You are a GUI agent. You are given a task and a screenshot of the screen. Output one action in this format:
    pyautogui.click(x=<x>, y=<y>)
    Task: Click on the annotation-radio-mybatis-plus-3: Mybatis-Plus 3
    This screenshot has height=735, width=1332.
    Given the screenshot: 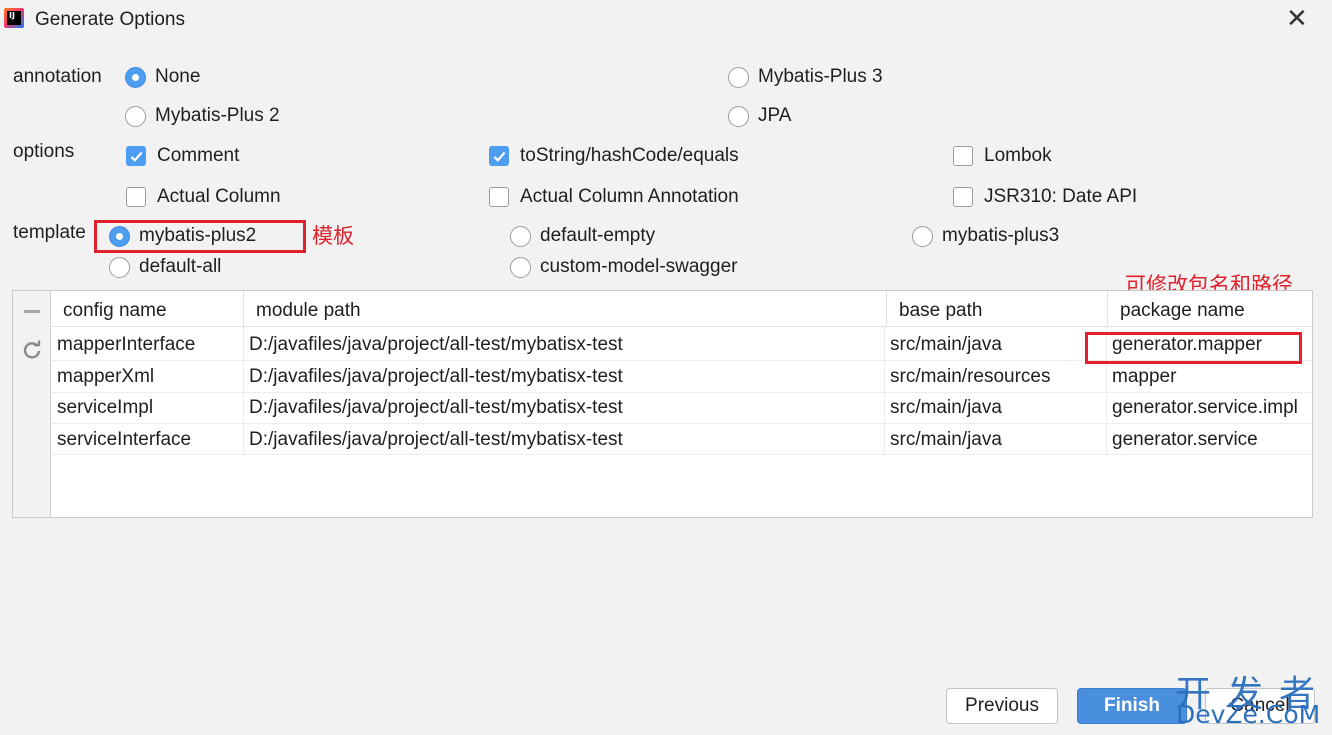 What is the action you would take?
    pyautogui.click(x=805, y=77)
    